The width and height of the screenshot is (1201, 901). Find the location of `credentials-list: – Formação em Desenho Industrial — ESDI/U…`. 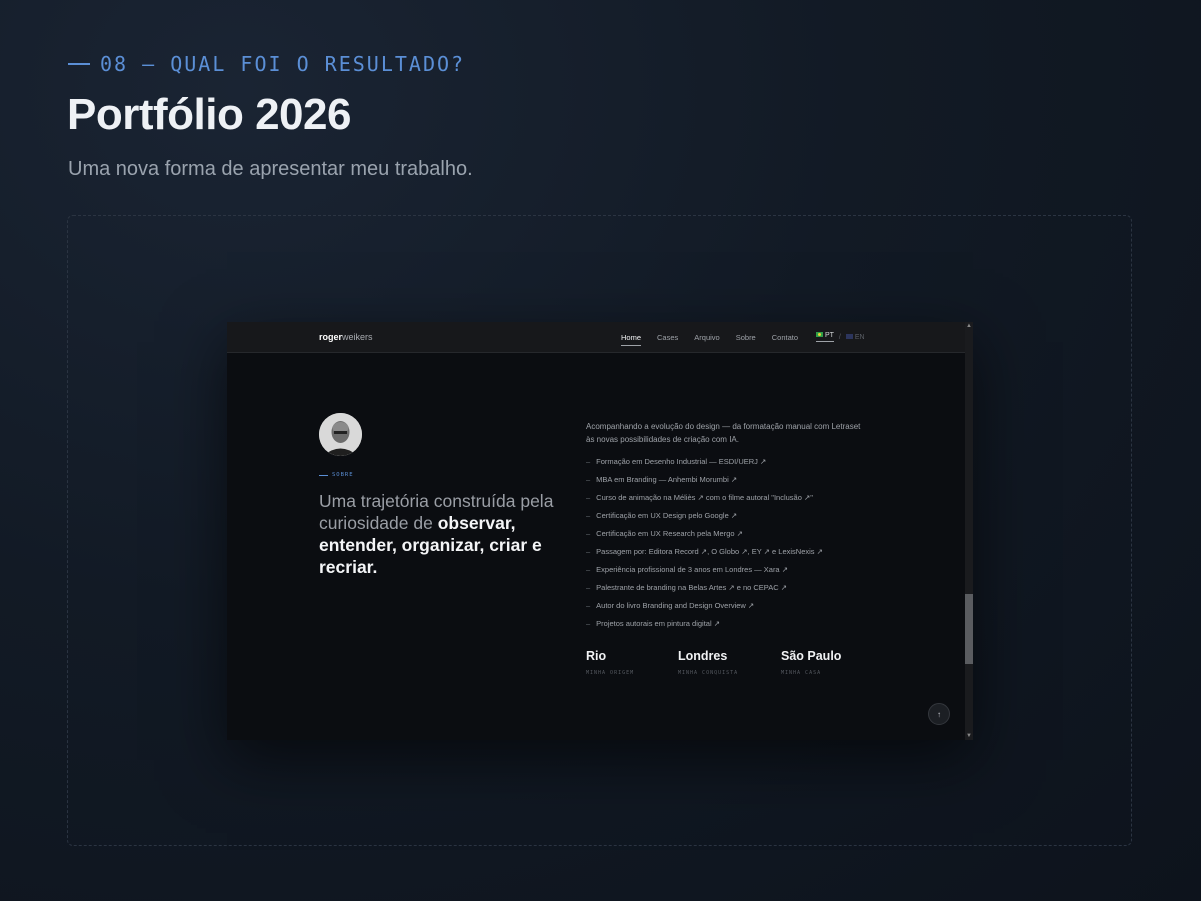

credentials-list: – Formação em Desenho Industrial — ESDI/U… is located at coordinates (704, 547).